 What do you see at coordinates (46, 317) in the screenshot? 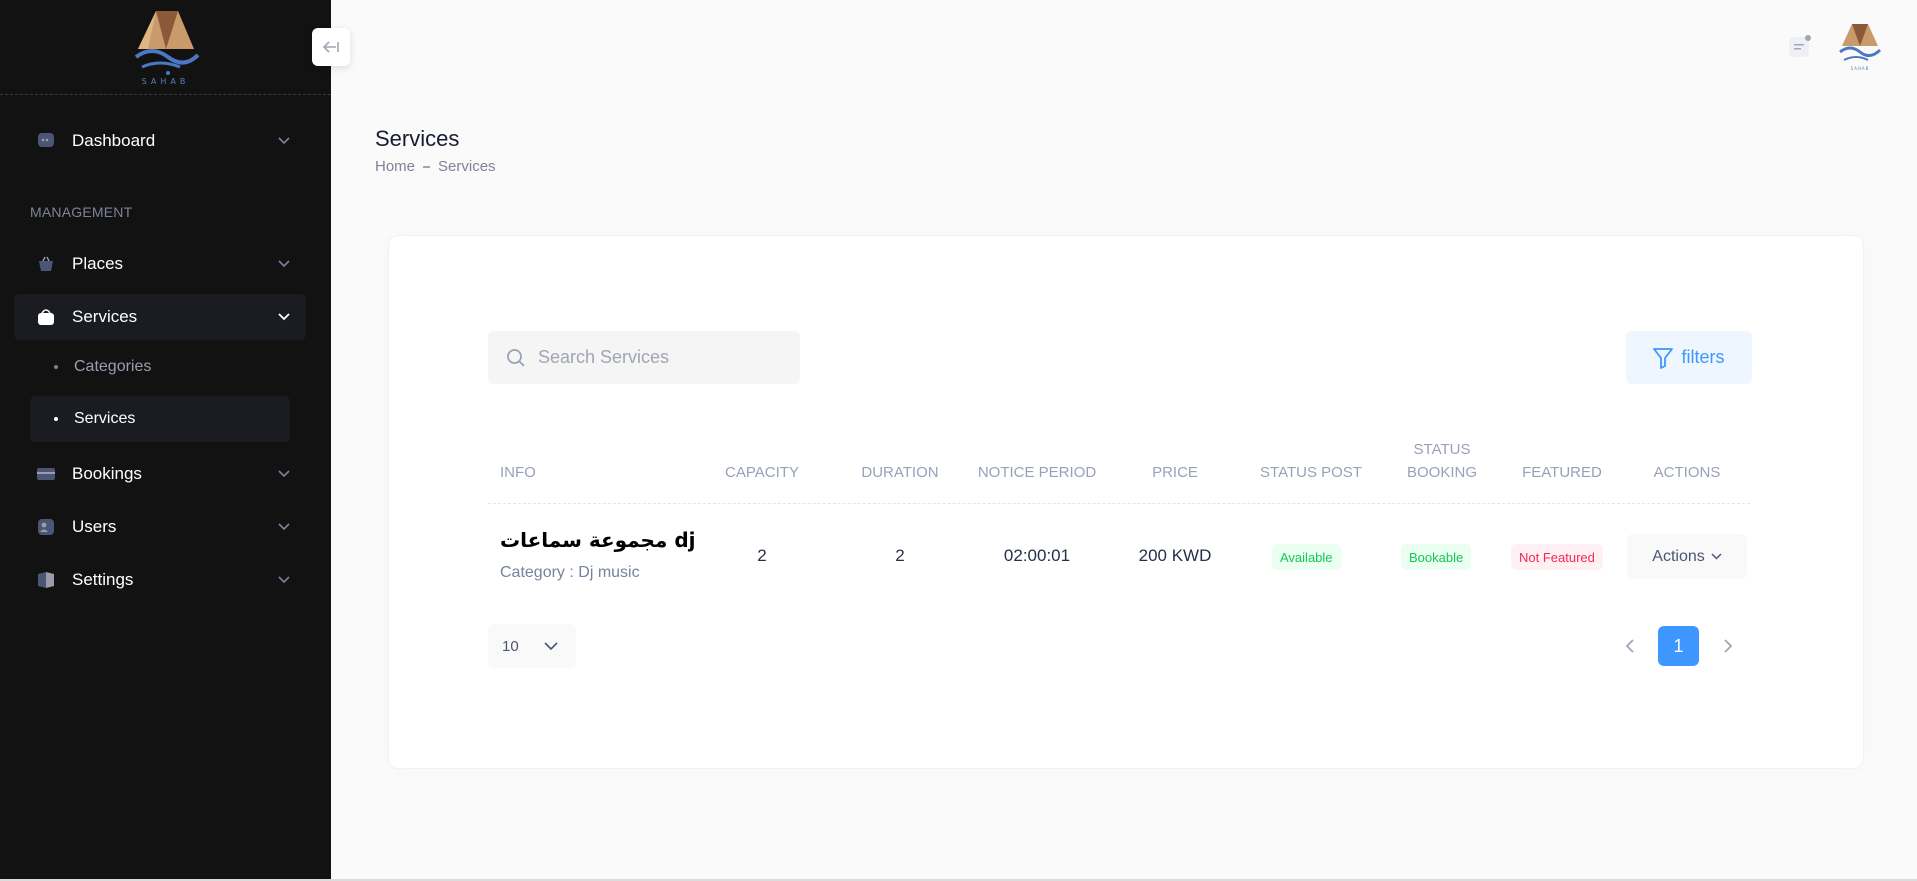
I see `bag-icon` at bounding box center [46, 317].